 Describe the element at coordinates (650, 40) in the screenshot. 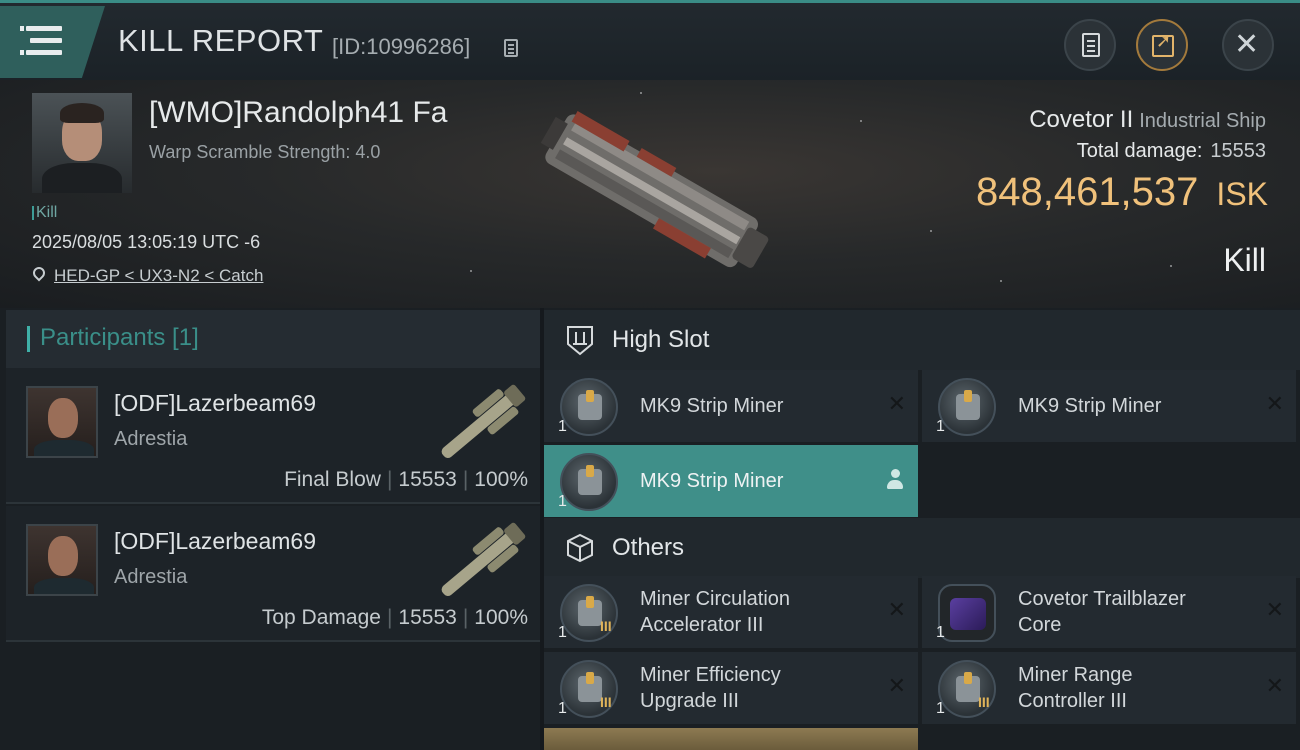

I see `top-bar: KILL REPORT [ID:10996286] ✕` at that location.